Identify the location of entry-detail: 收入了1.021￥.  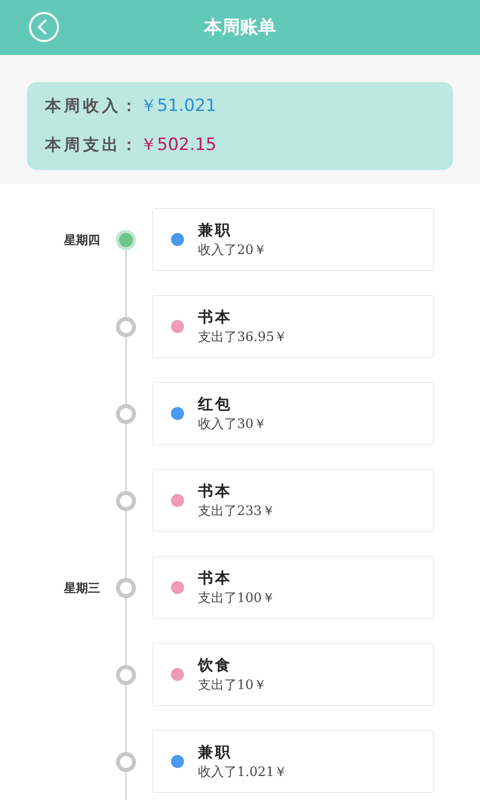
(243, 773).